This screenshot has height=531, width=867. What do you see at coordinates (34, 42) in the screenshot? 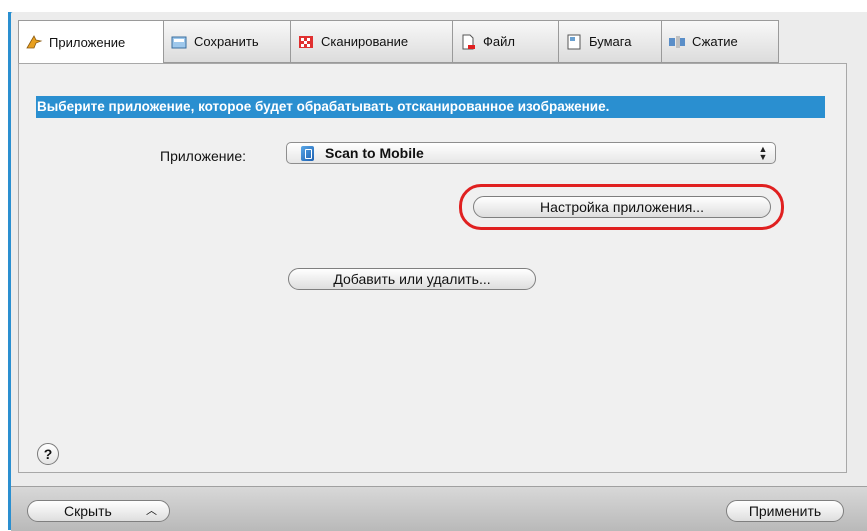
I see `application-icon` at bounding box center [34, 42].